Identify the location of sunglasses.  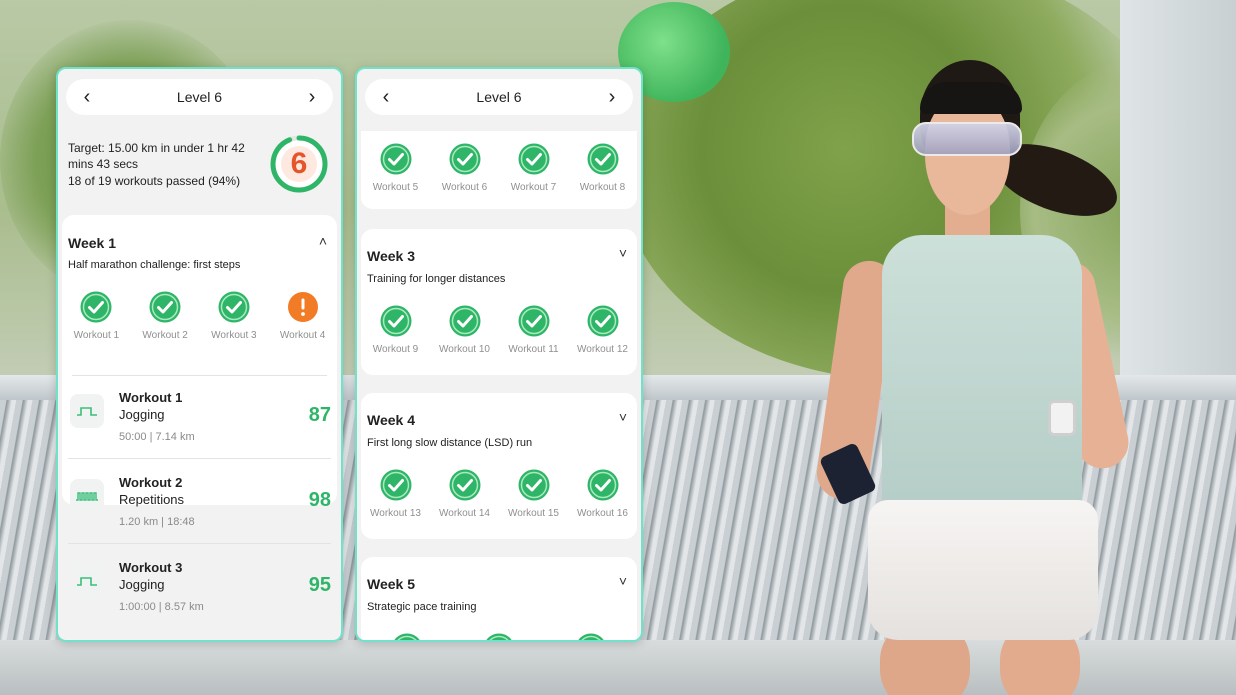
(967, 139).